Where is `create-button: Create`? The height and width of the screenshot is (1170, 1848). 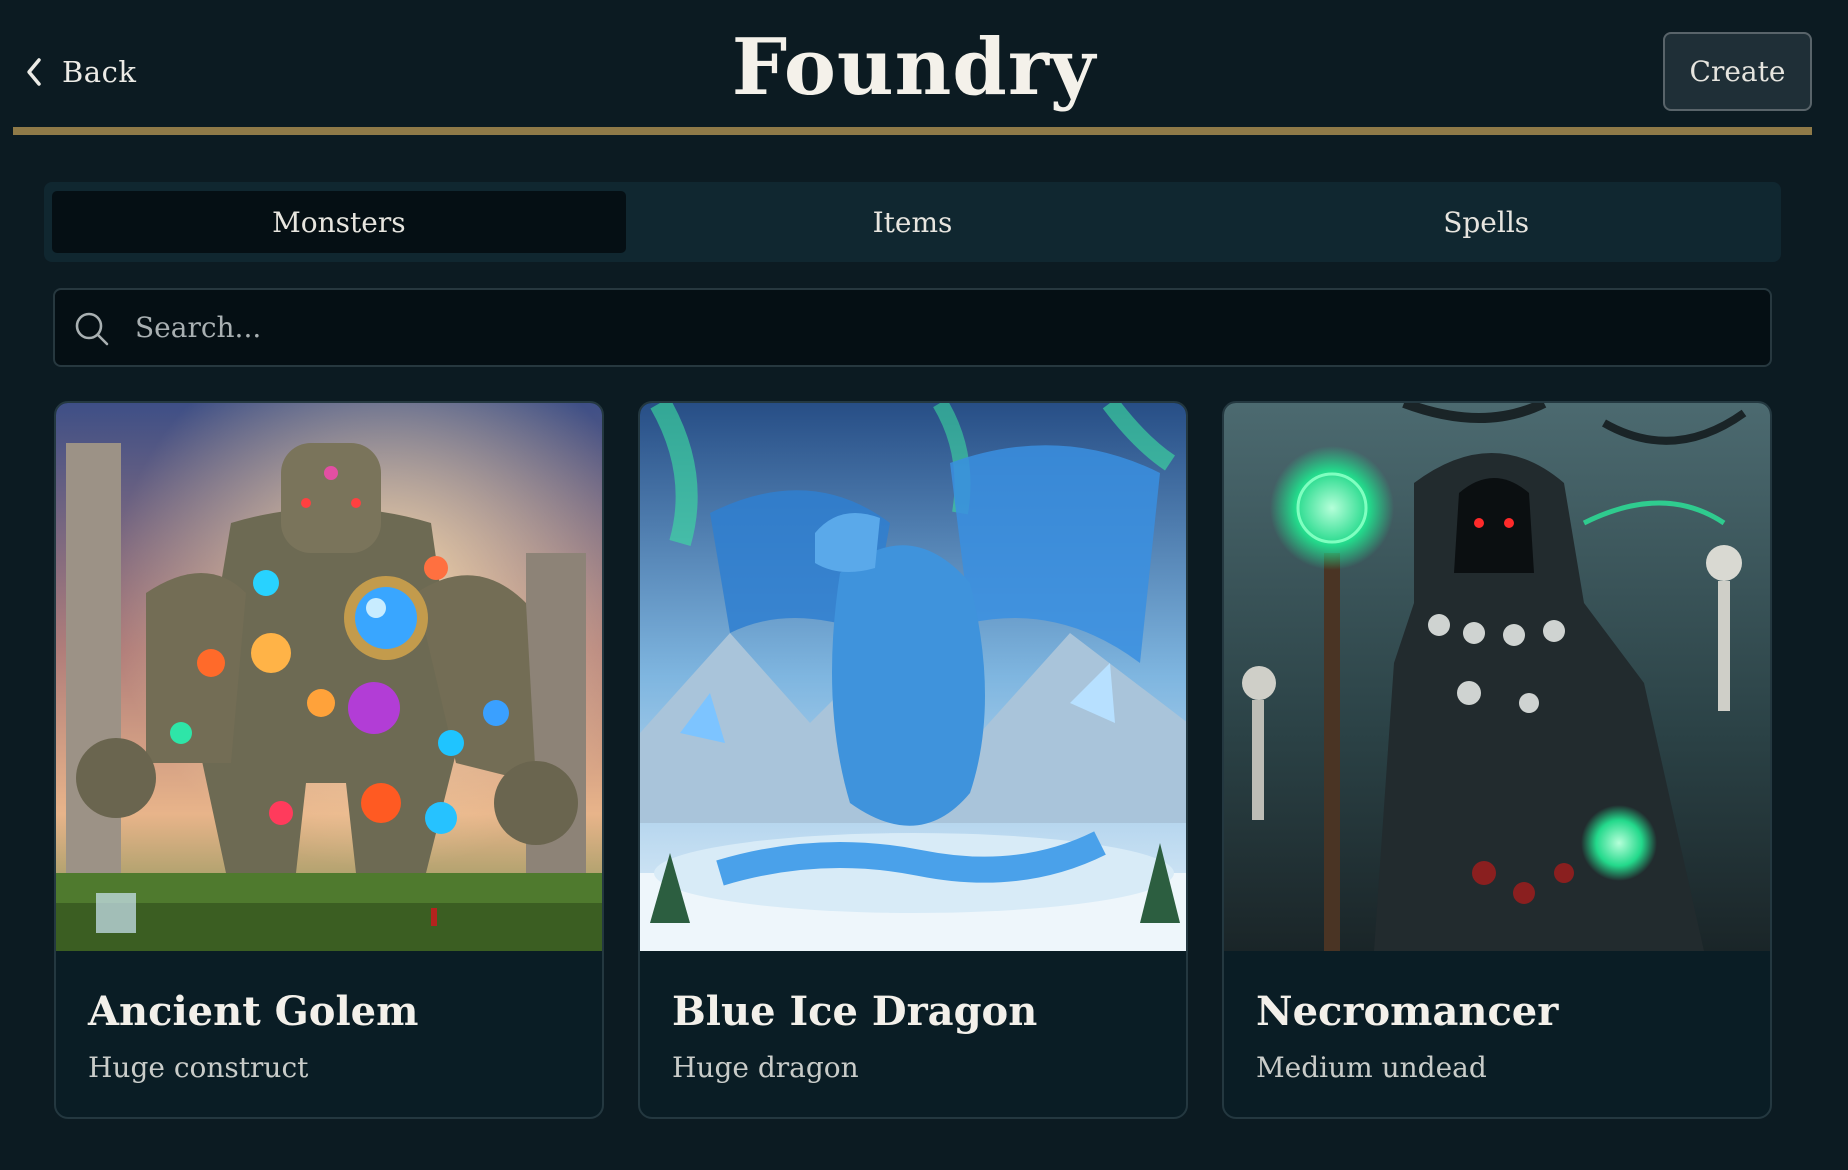
create-button: Create is located at coordinates (1737, 71).